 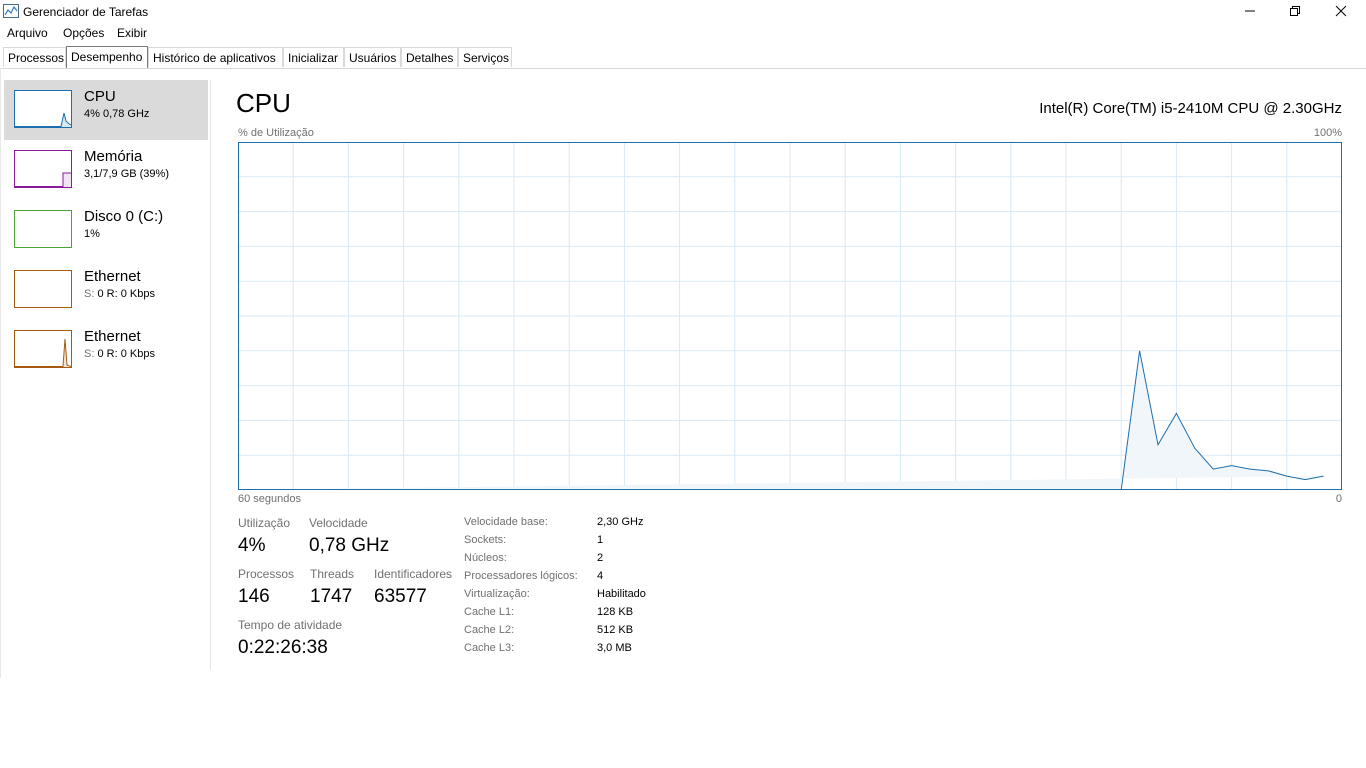 I want to click on minimize-icon, so click(x=1250, y=11).